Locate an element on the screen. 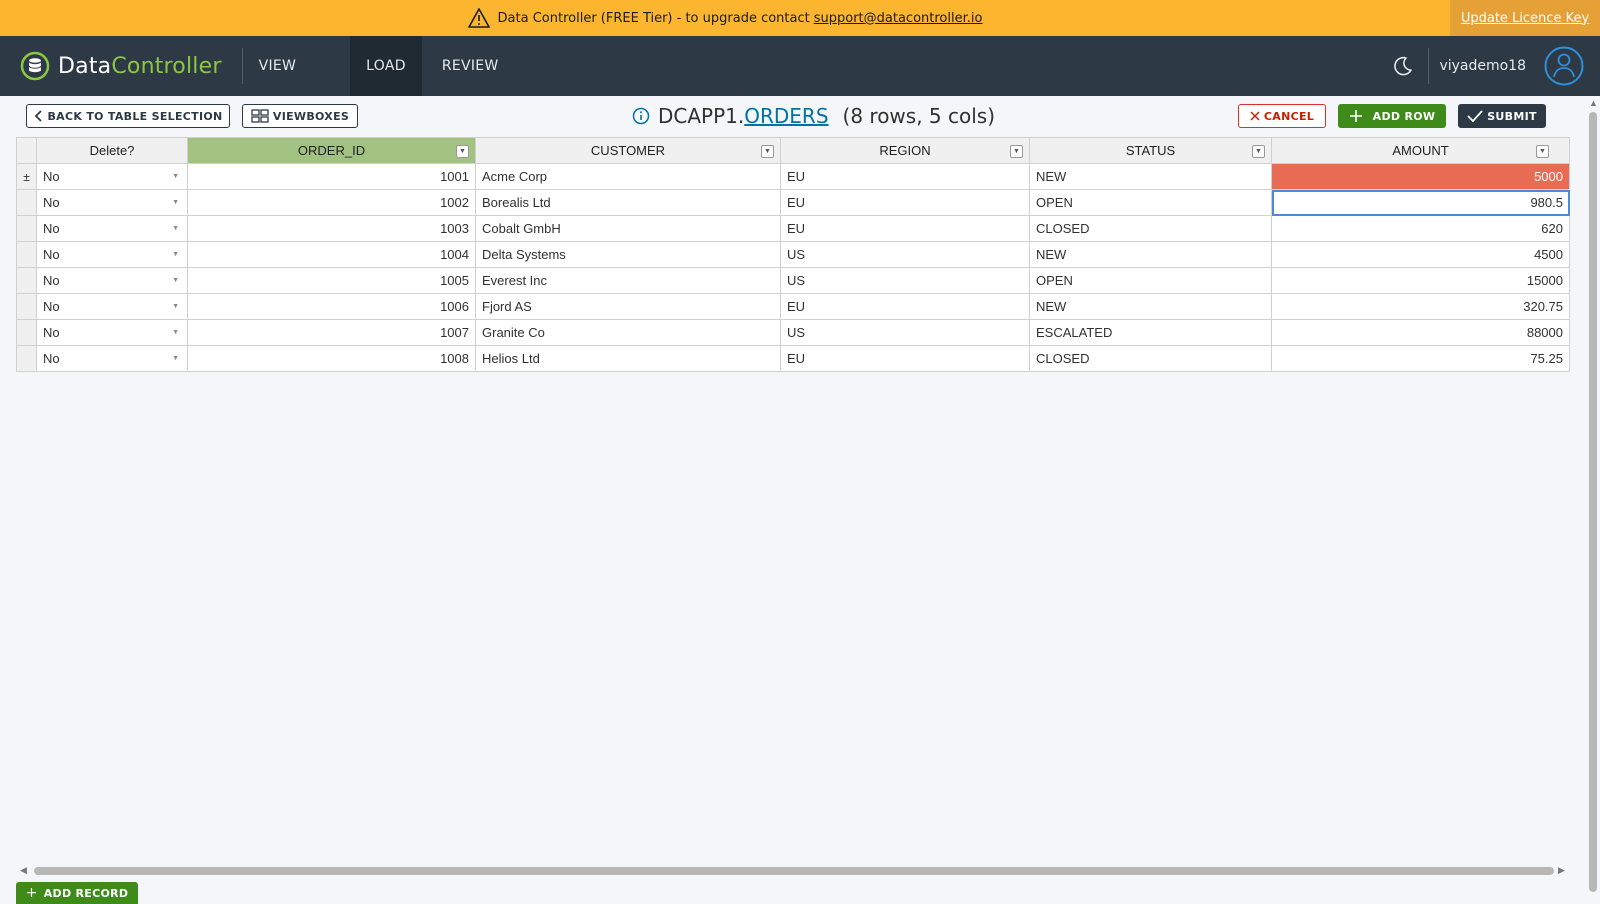  col-header-delete: Delete? is located at coordinates (112, 150).